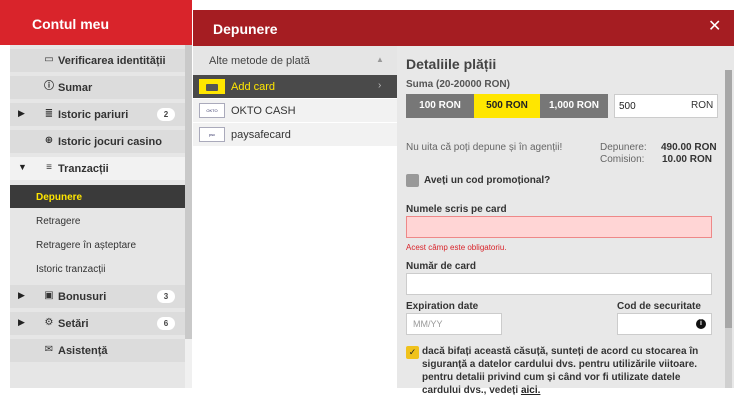 The width and height of the screenshot is (741, 396). What do you see at coordinates (49, 167) in the screenshot?
I see `transactions-icon: ≡` at bounding box center [49, 167].